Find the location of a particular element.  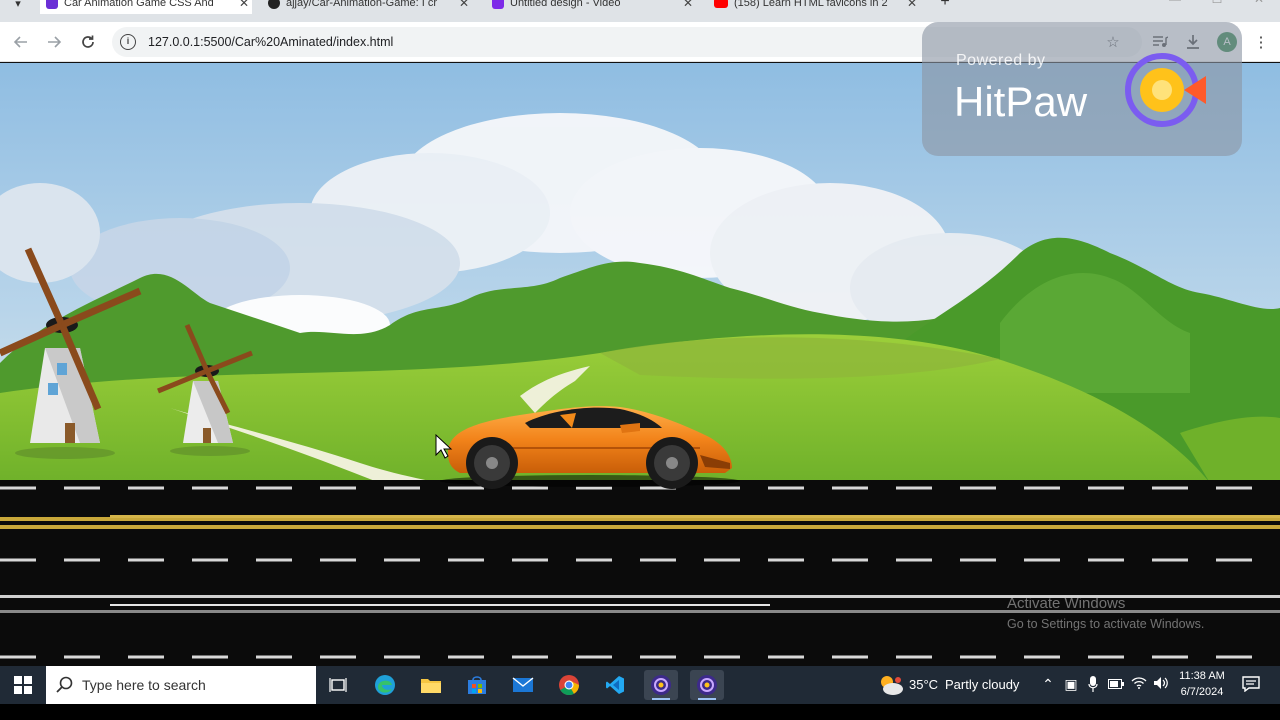

tab-github: ajjay/Car-Animation-Game: I cr ✕ is located at coordinates (367, 7).